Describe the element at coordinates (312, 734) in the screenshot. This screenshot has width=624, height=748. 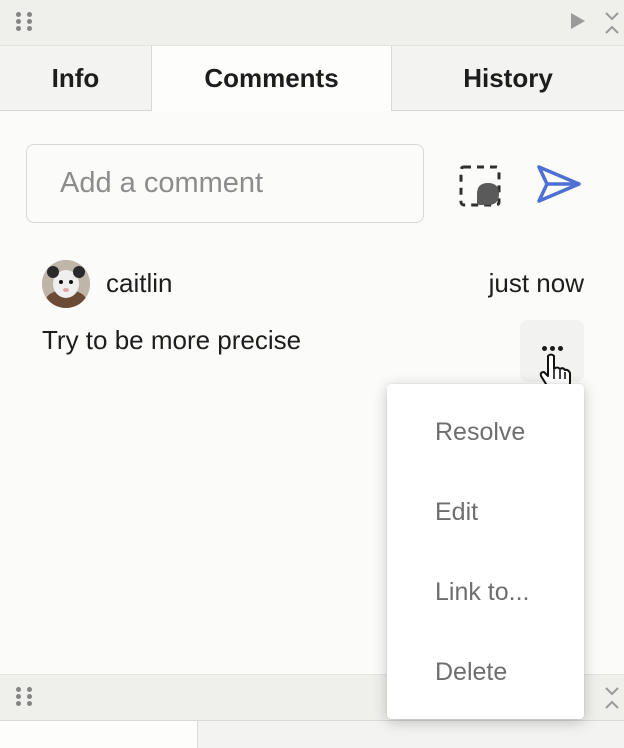
I see `bottom-tab-bar` at that location.